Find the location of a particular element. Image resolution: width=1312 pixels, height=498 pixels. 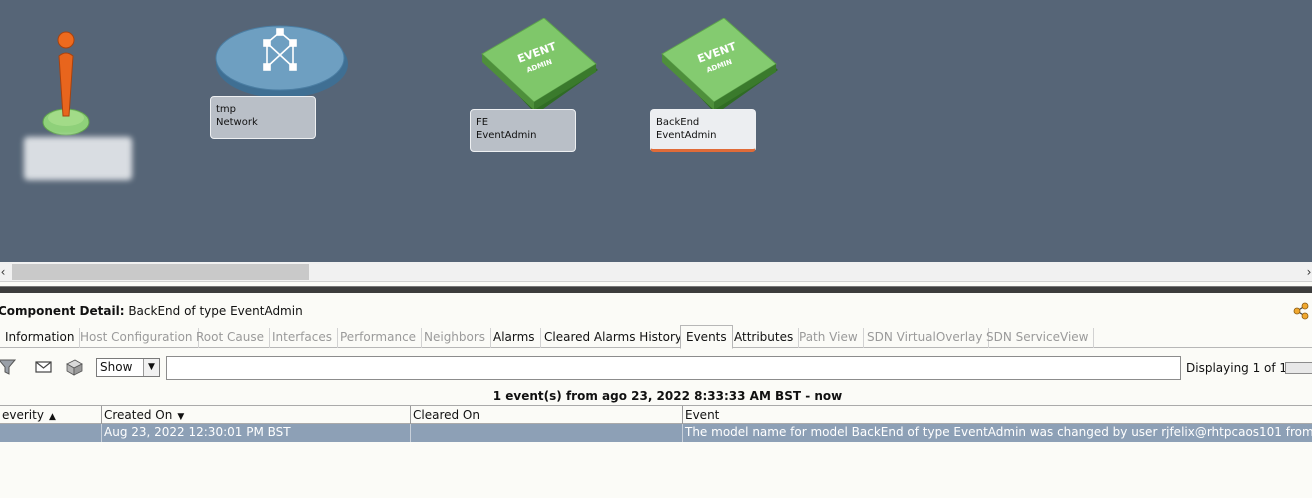

scroll-left-icon: ‹ is located at coordinates (4, 272).